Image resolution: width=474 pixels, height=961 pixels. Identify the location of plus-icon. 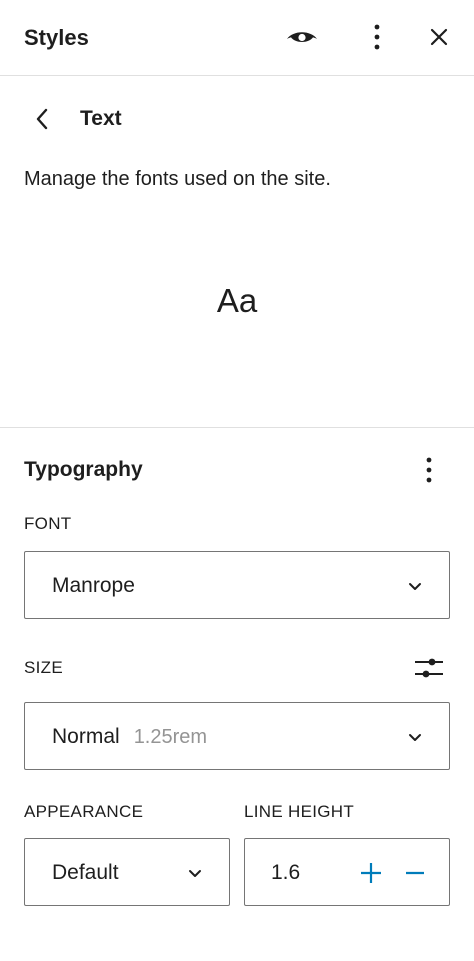
(371, 873).